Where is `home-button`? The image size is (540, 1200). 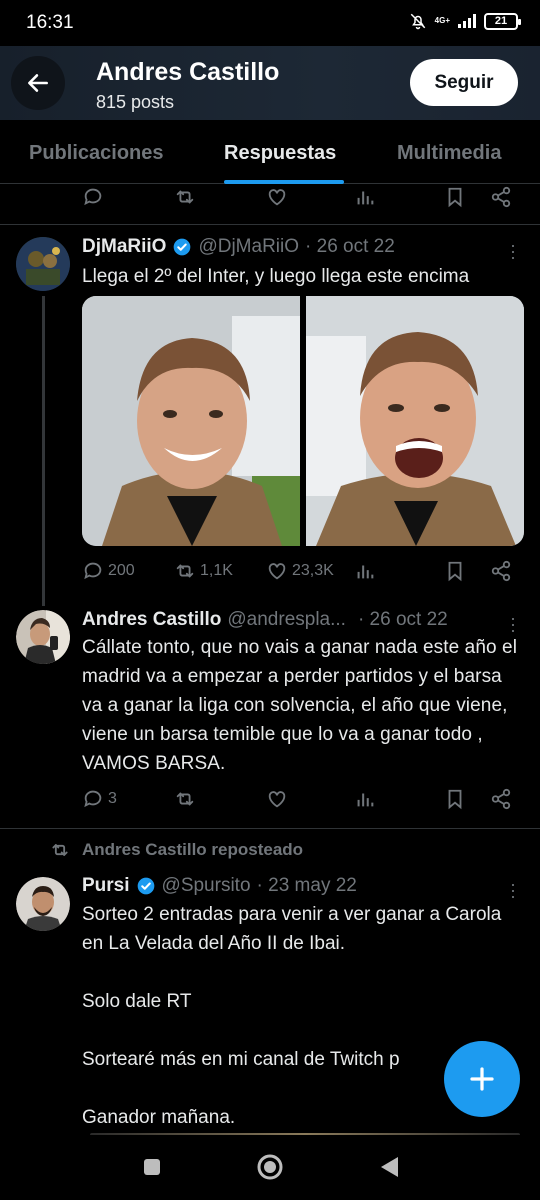 home-button is located at coordinates (270, 1167).